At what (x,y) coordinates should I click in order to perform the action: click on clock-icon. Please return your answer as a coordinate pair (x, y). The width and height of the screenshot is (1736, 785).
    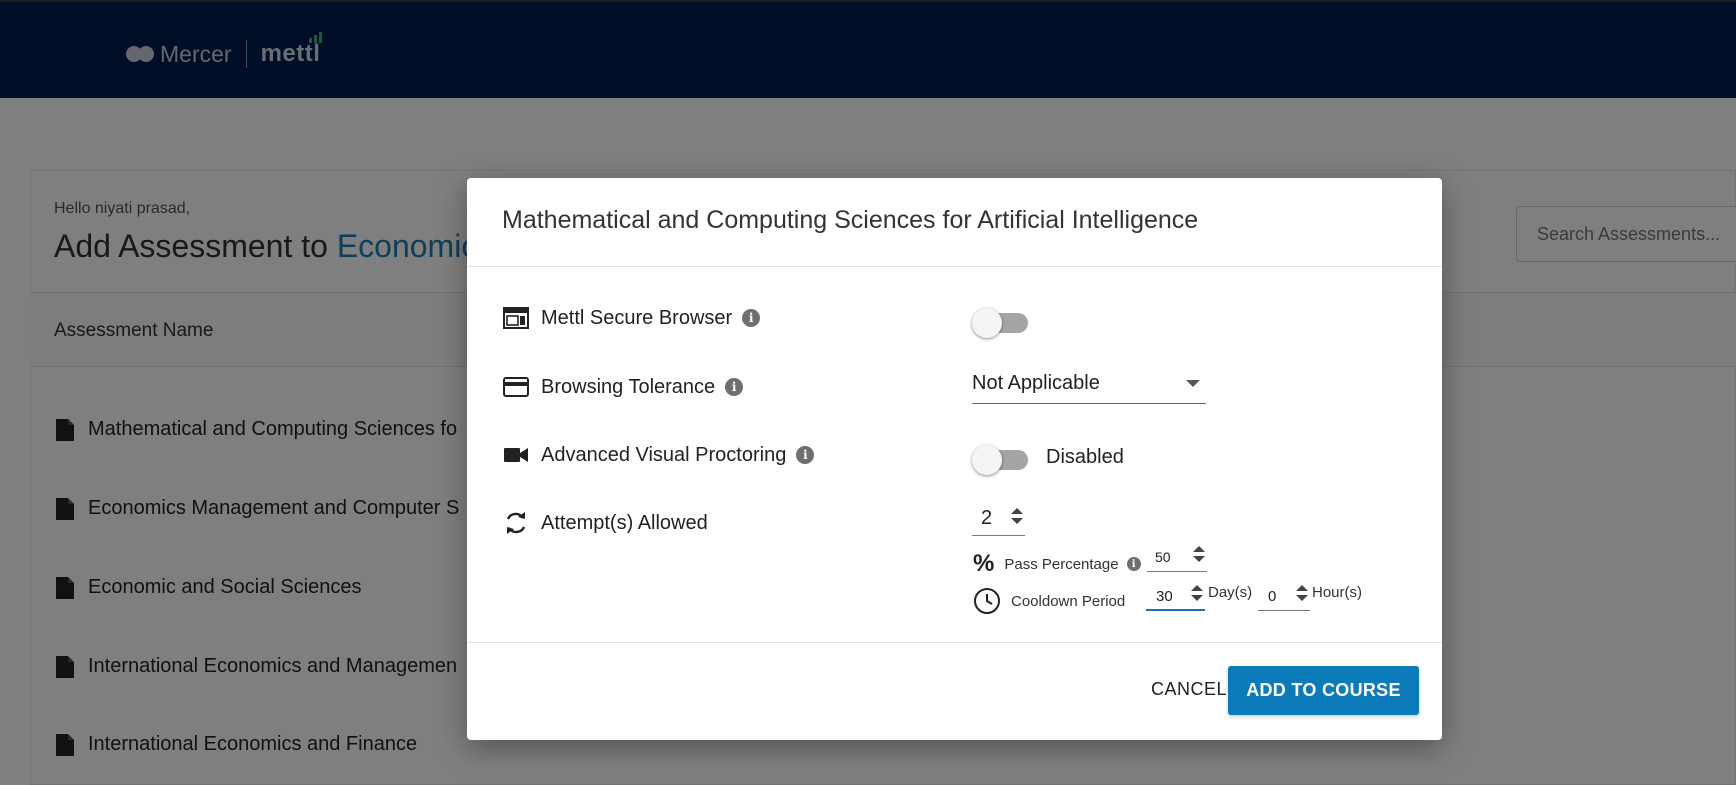
    Looking at the image, I should click on (987, 601).